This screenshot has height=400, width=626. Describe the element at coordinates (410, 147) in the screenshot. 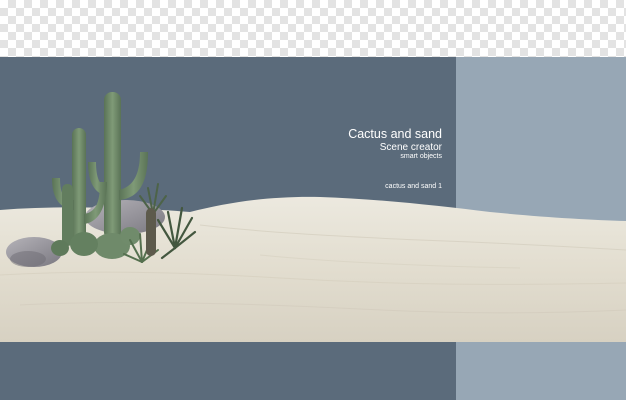

I see `caption-subtitle: Scene creator` at that location.